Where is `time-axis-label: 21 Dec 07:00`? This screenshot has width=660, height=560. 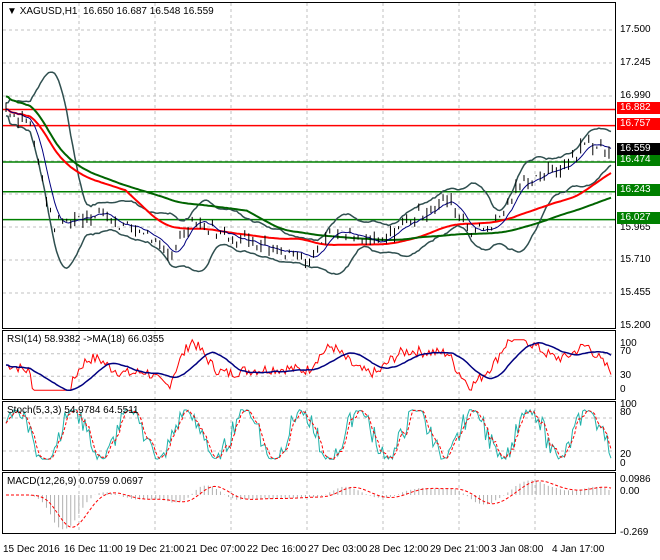
time-axis-label: 21 Dec 07:00 is located at coordinates (216, 549).